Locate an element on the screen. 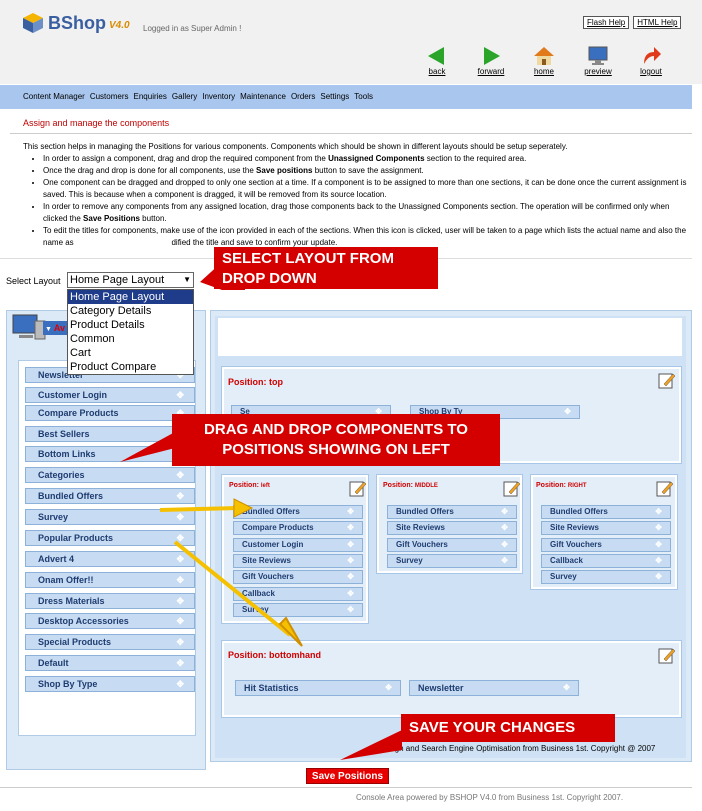 This screenshot has width=702, height=811. preview-button: preview is located at coordinates (598, 61).